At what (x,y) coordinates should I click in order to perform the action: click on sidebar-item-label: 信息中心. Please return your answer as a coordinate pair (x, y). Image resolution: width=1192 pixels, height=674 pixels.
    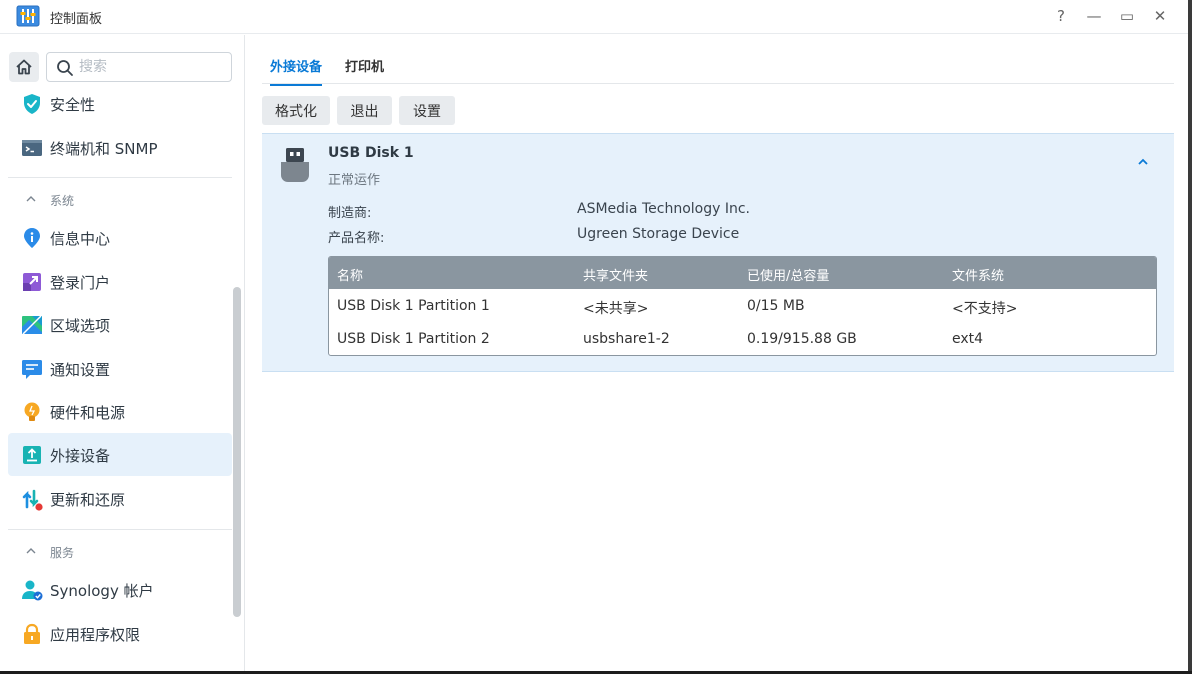
    Looking at the image, I should click on (80, 239).